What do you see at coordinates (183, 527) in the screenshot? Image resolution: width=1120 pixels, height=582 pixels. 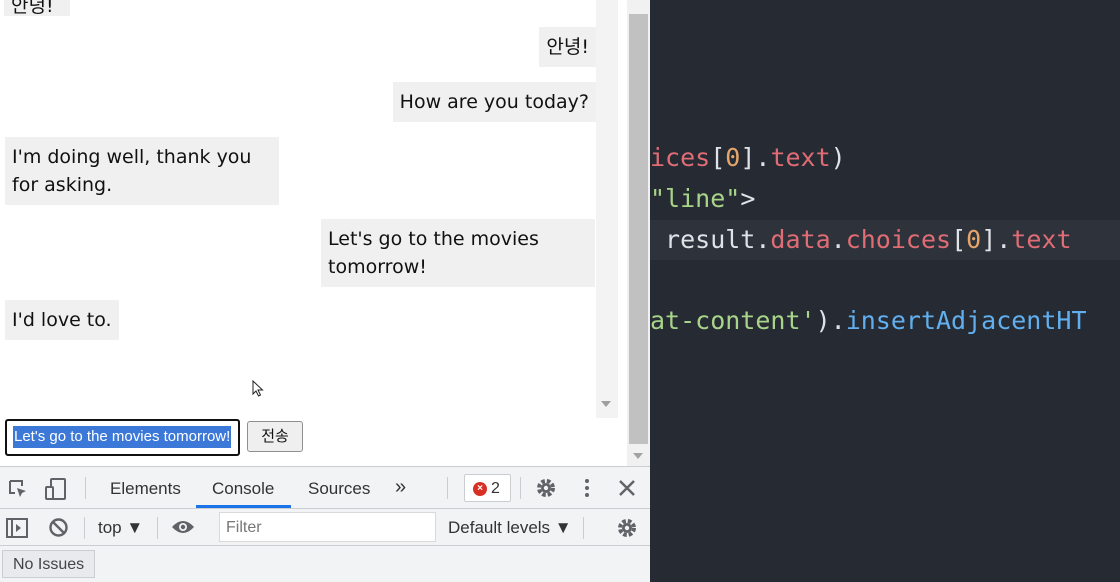 I see `live-expression-eye-icon` at bounding box center [183, 527].